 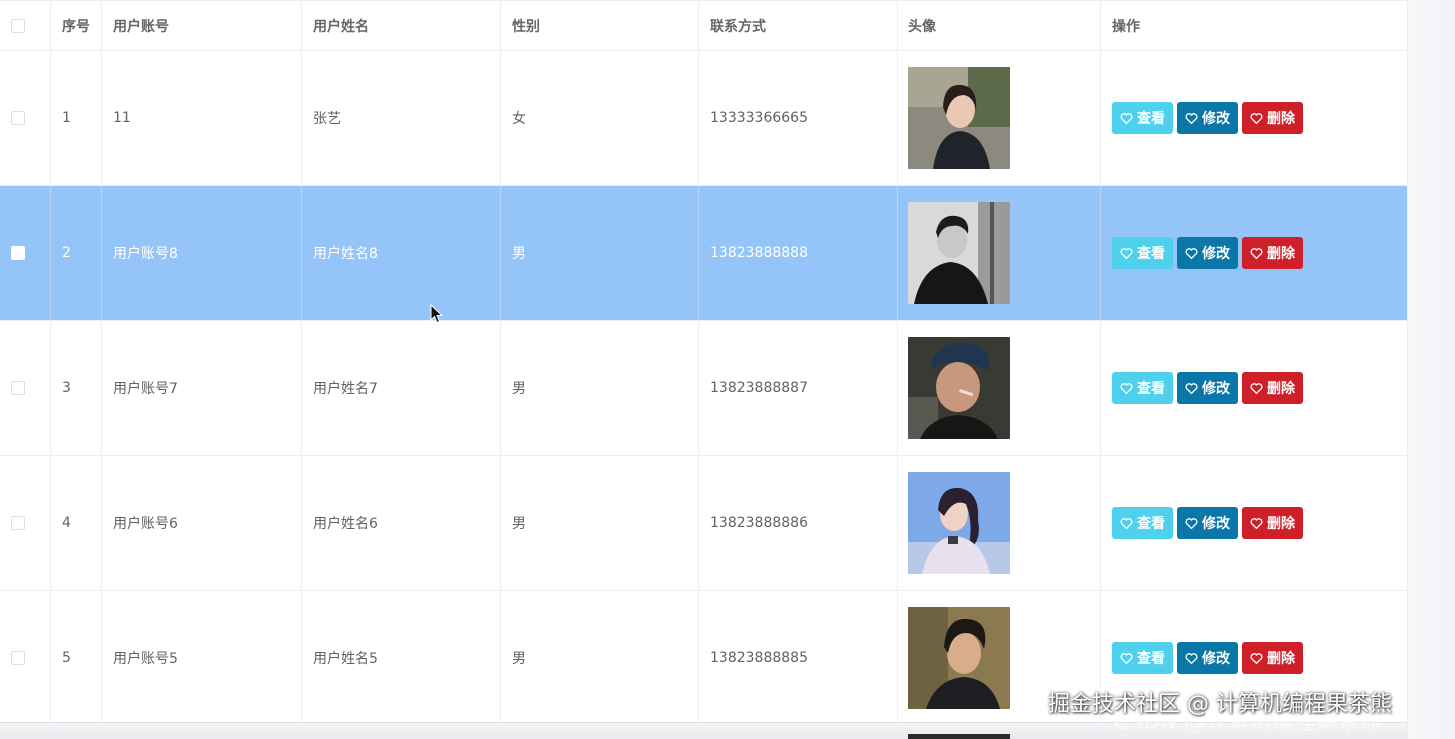 What do you see at coordinates (76, 658) in the screenshot?
I see `row-index: 5` at bounding box center [76, 658].